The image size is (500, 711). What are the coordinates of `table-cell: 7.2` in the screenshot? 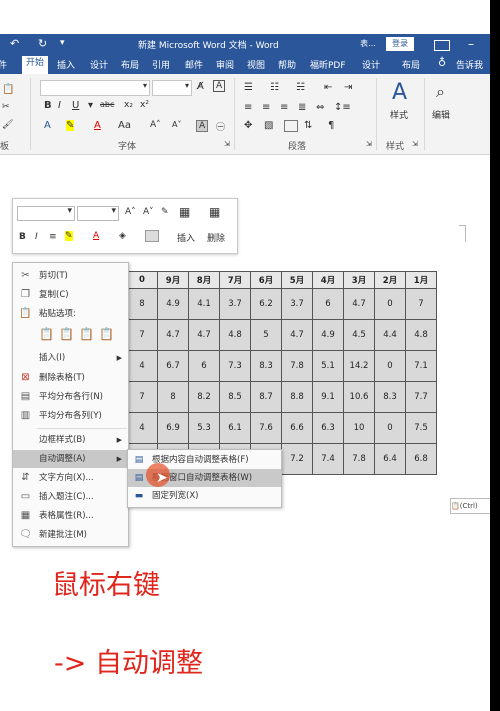 It's located at (297, 459).